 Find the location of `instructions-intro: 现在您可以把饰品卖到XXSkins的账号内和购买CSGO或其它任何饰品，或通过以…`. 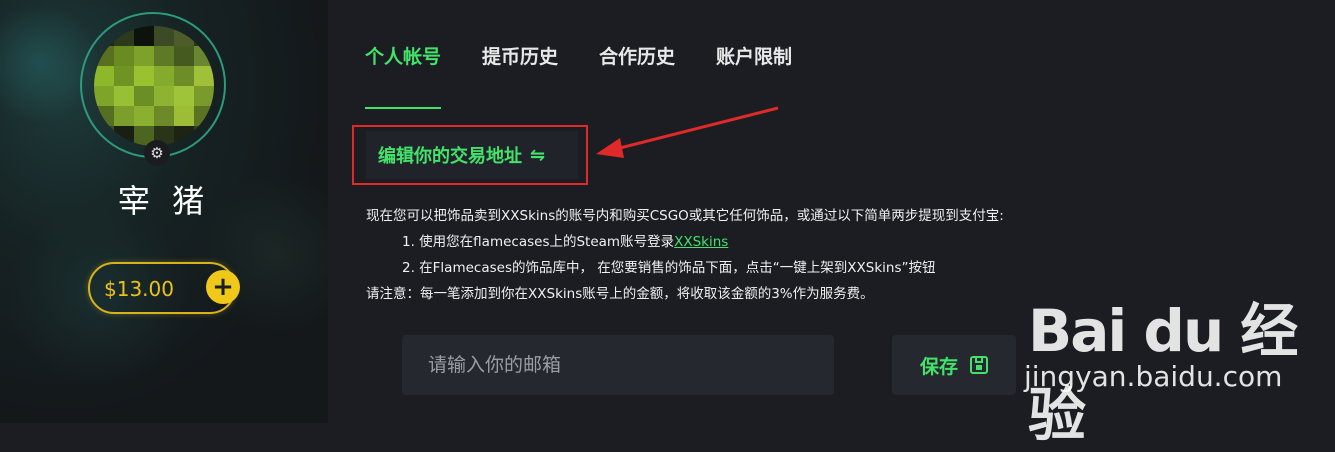

instructions-intro: 现在您可以把饰品卖到XXSkins的账号内和购买CSGO或其它任何饰品，或通过以… is located at coordinates (685, 216).